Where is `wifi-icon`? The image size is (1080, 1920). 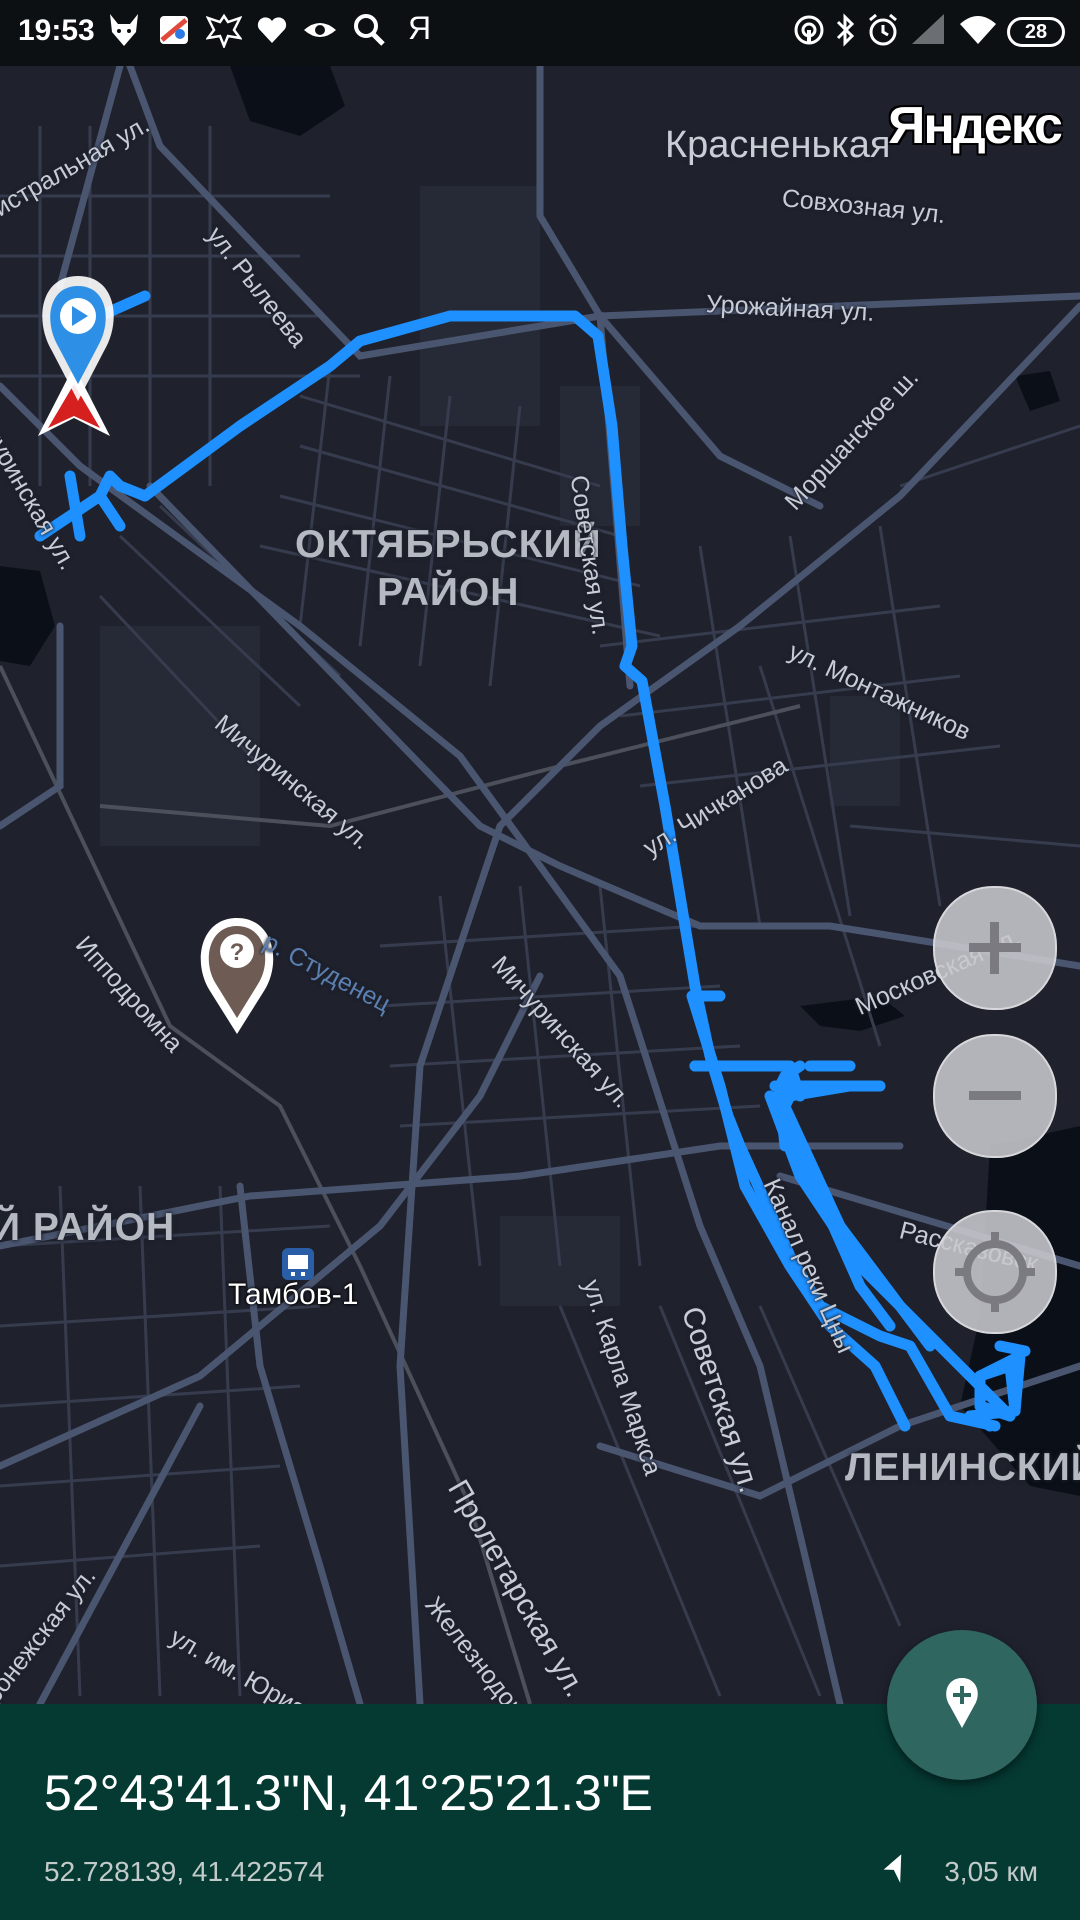 wifi-icon is located at coordinates (978, 32).